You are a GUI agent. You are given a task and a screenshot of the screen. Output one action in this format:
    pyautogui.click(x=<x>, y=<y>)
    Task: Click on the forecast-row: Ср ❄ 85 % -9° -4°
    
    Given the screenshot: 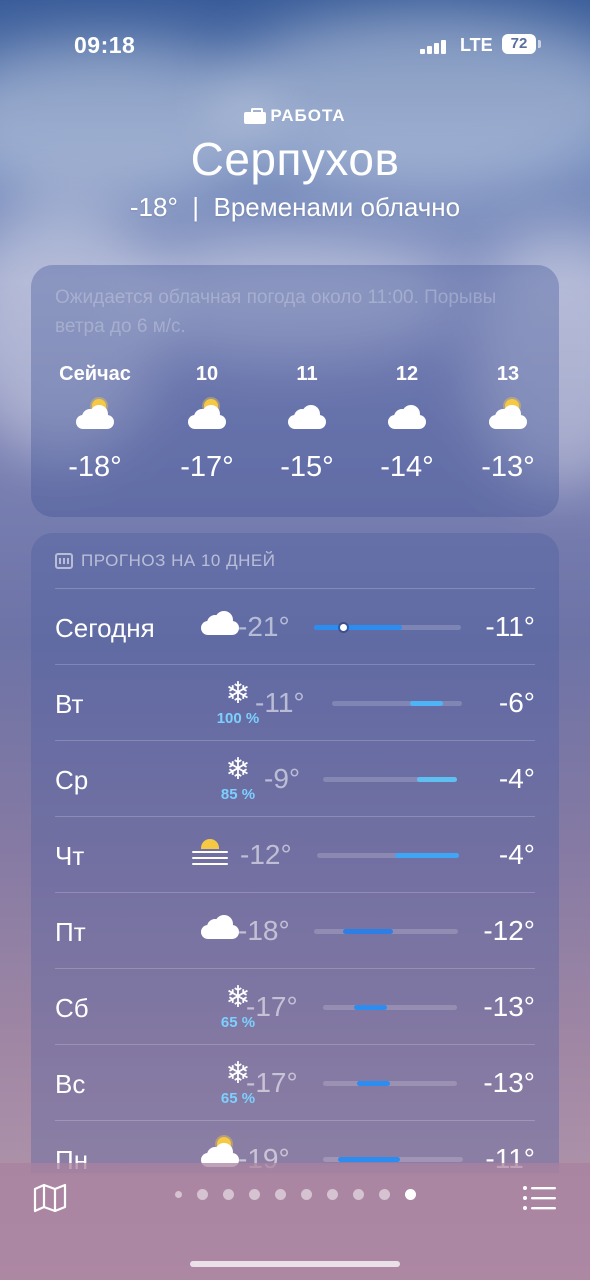 What is the action you would take?
    pyautogui.click(x=295, y=777)
    